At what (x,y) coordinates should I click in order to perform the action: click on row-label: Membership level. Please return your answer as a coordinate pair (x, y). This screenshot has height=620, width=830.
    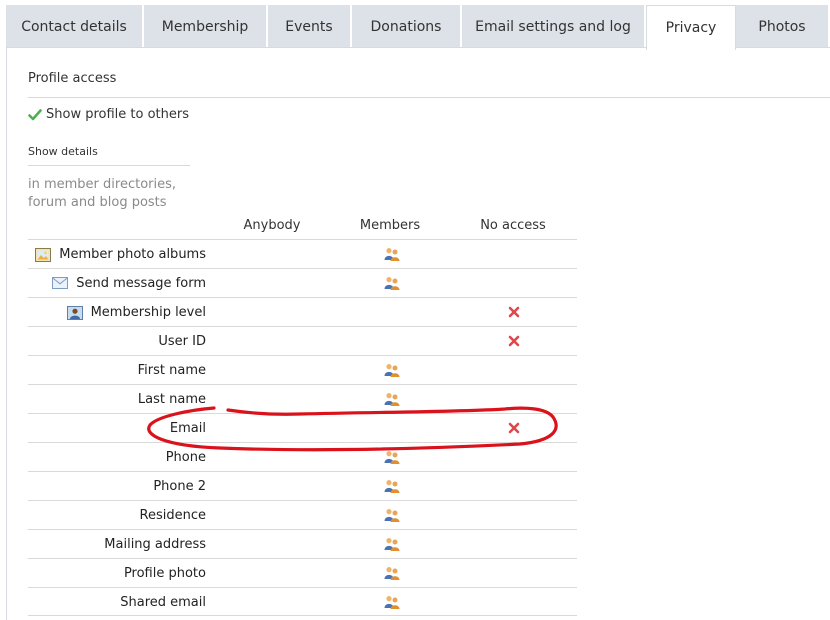
    Looking at the image, I should click on (136, 312).